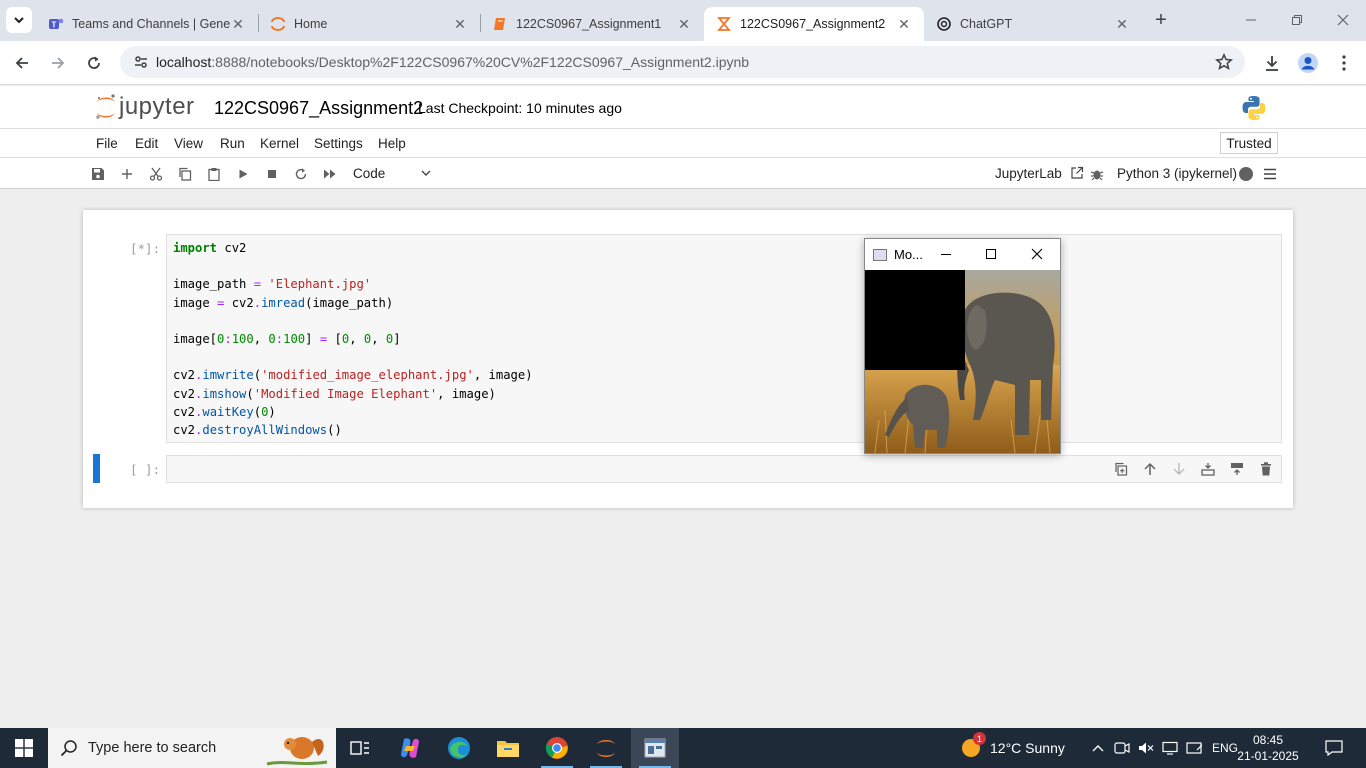 The width and height of the screenshot is (1366, 768). What do you see at coordinates (655, 748) in the screenshot?
I see `opencv-window-taskbar-icon` at bounding box center [655, 748].